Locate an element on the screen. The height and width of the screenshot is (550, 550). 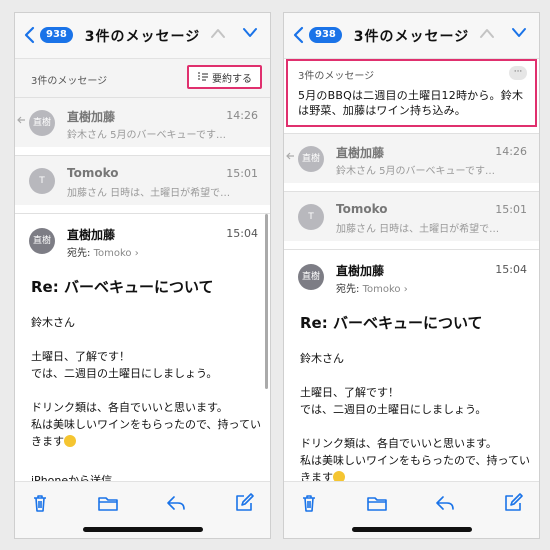
summarize-button-label: 要約する is located at coordinates (232, 79).